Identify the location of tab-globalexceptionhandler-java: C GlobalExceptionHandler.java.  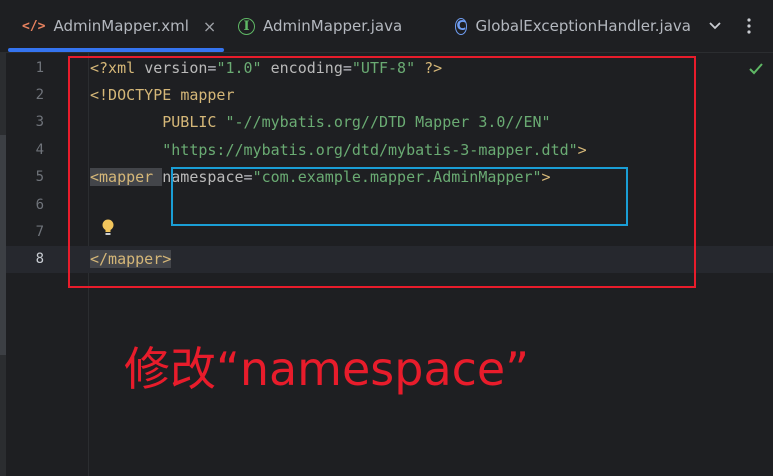
(573, 26).